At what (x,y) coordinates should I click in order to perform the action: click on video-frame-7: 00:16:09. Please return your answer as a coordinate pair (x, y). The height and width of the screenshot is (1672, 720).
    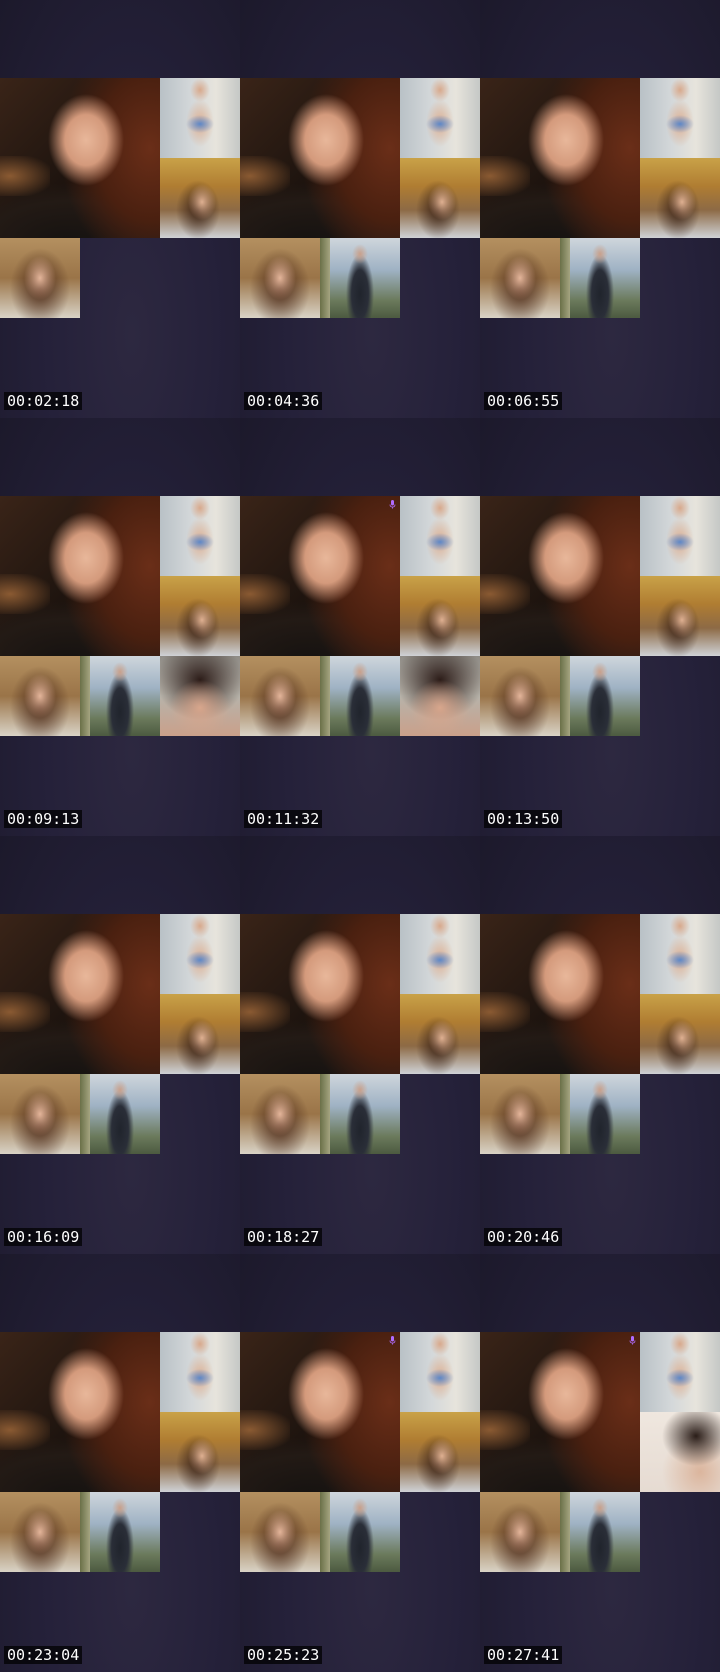
    Looking at the image, I should click on (120, 1045).